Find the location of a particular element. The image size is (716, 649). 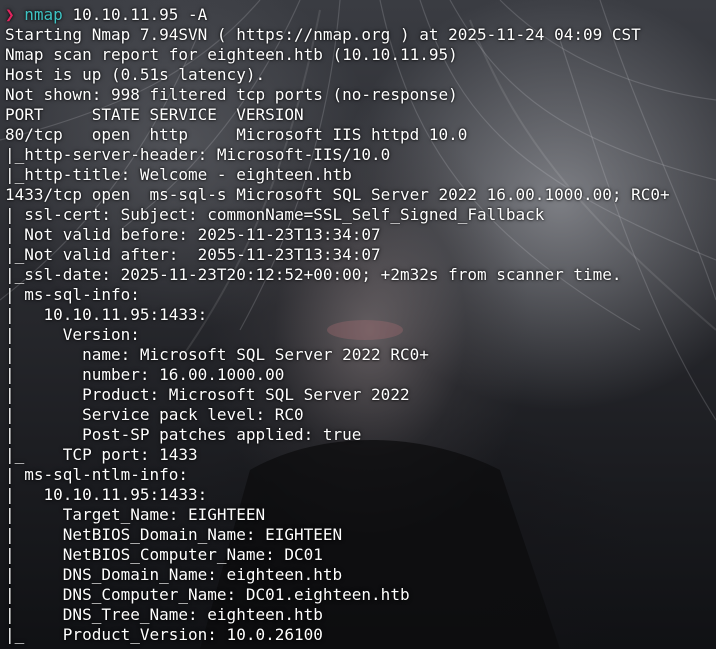

output-line: |_http-server-header: Microsoft-IIS/10.0 is located at coordinates (198, 154).